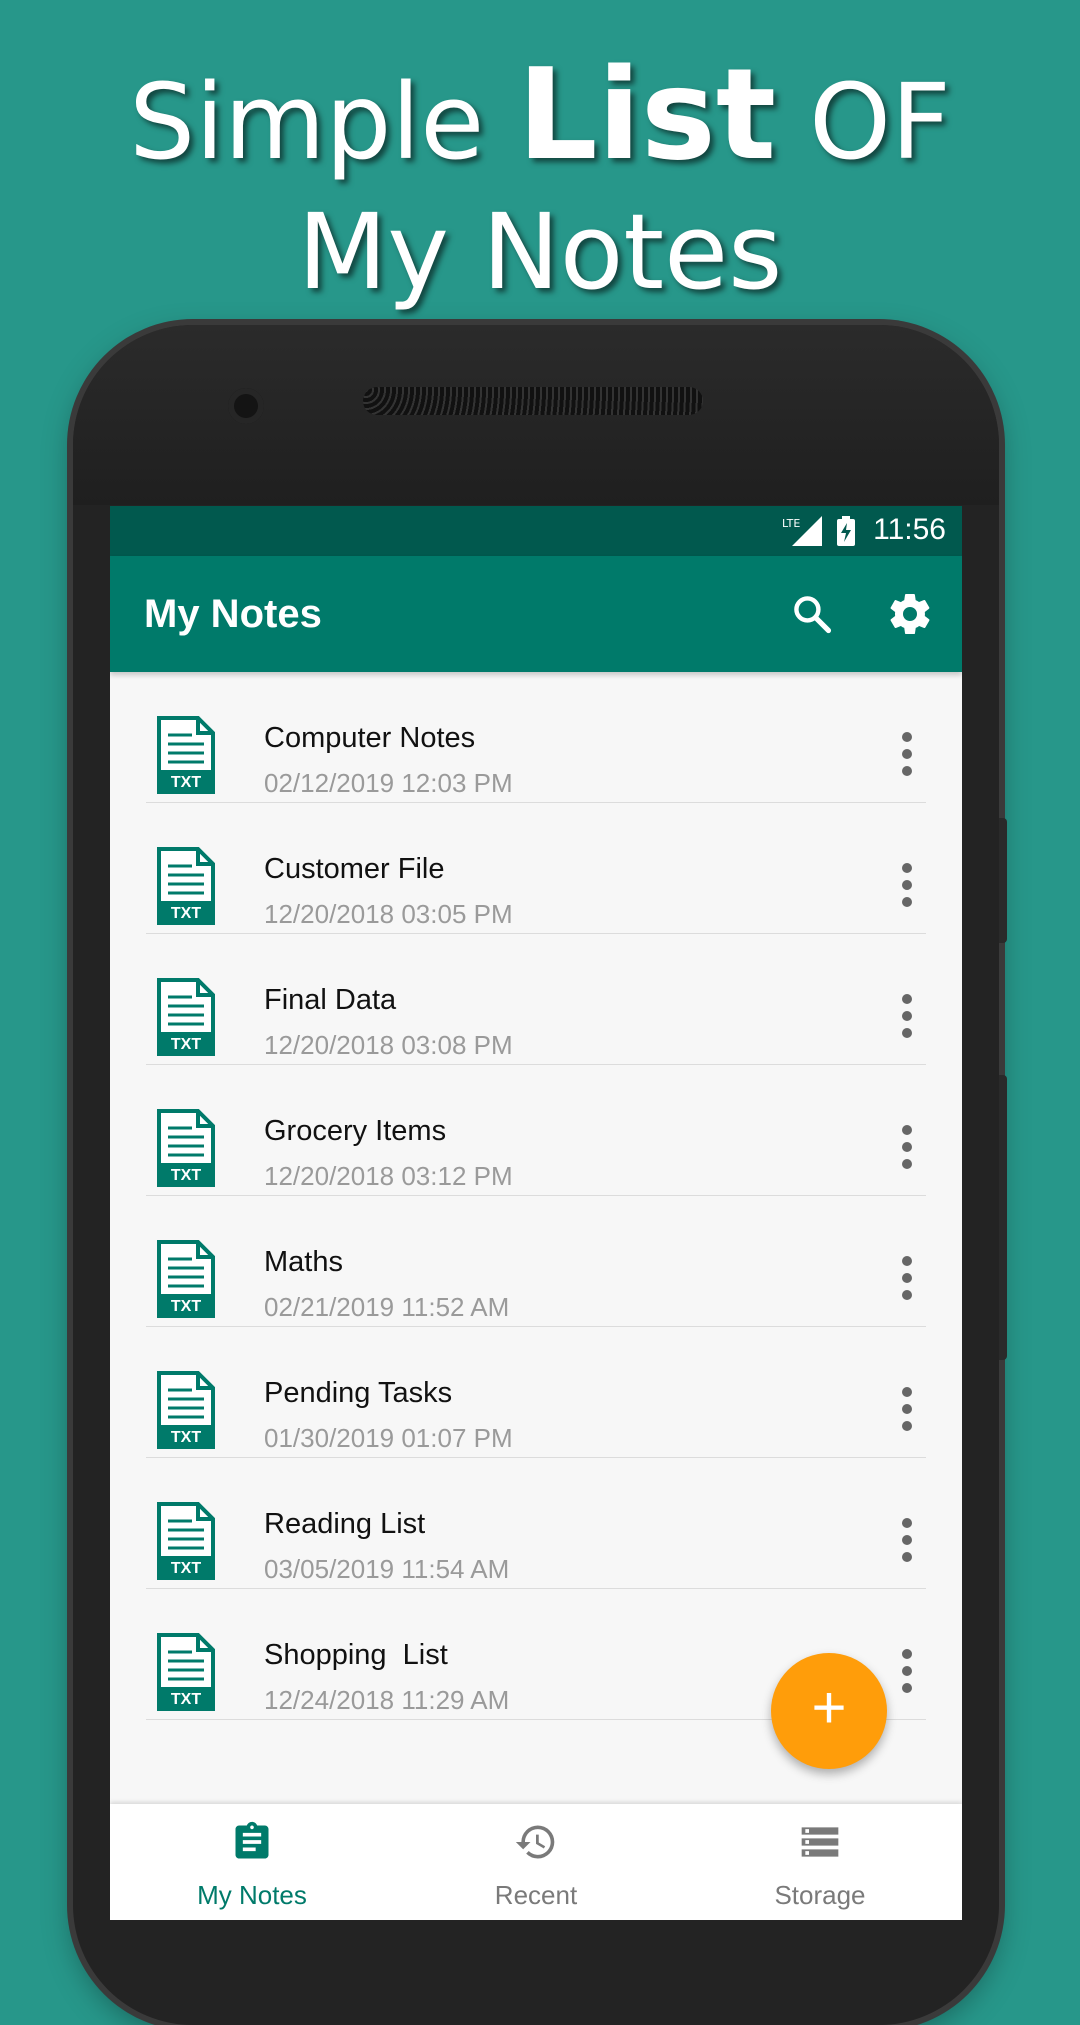  What do you see at coordinates (387, 1569) in the screenshot?
I see `note-date: 03/05/2019 11:54 AM` at bounding box center [387, 1569].